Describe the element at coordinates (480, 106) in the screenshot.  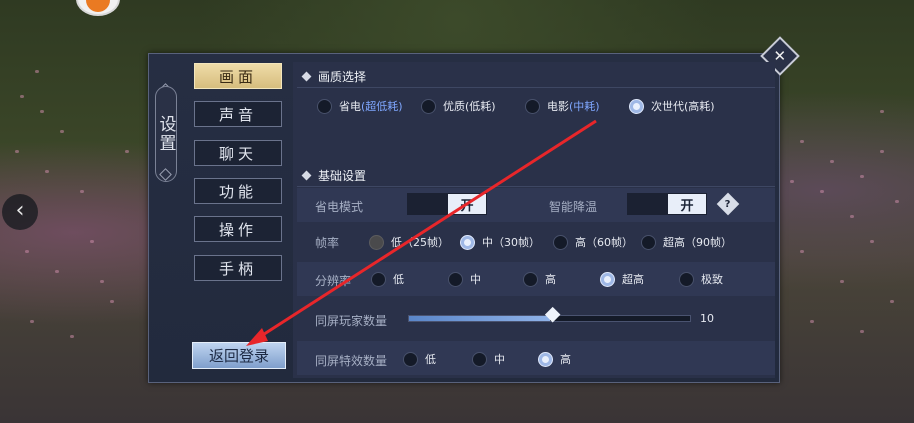
I see `option-sub: (低耗)` at that location.